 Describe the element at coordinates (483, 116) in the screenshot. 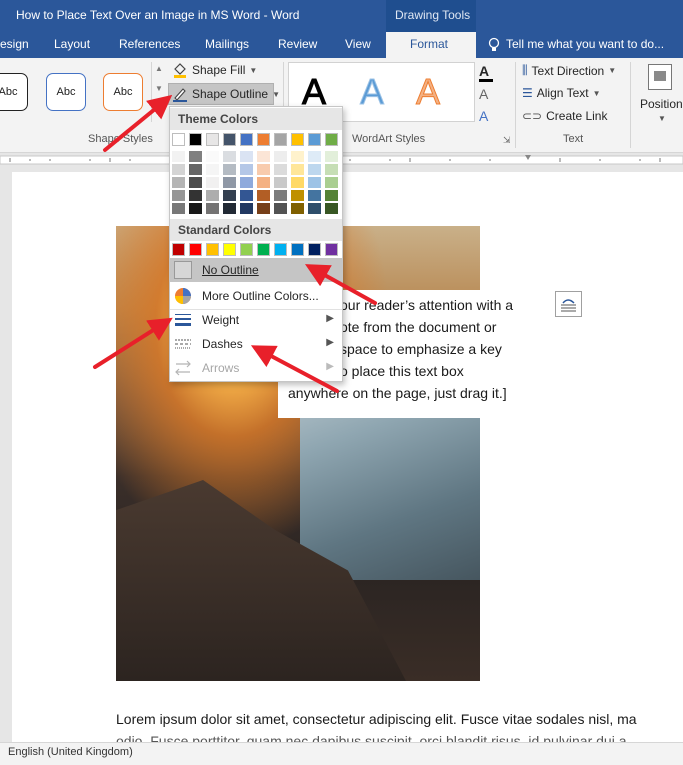

I see `text-effects-icon: A` at that location.